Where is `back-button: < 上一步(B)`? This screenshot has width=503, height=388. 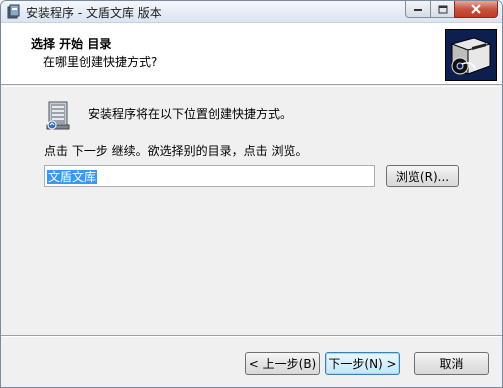 back-button: < 上一步(B) is located at coordinates (282, 363).